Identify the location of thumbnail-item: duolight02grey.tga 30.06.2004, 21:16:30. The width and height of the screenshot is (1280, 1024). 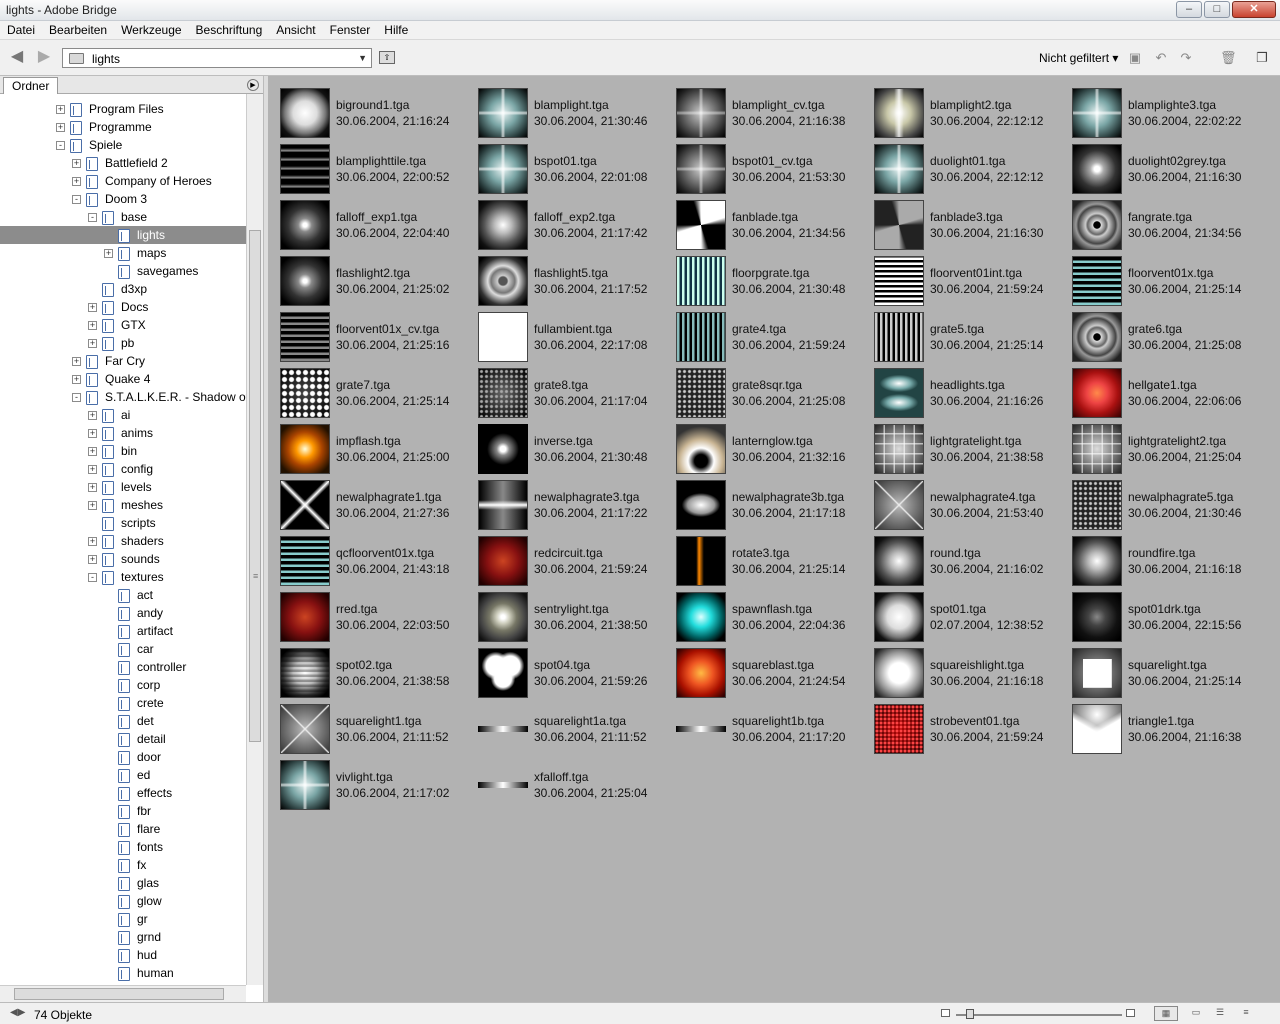
(1159, 163).